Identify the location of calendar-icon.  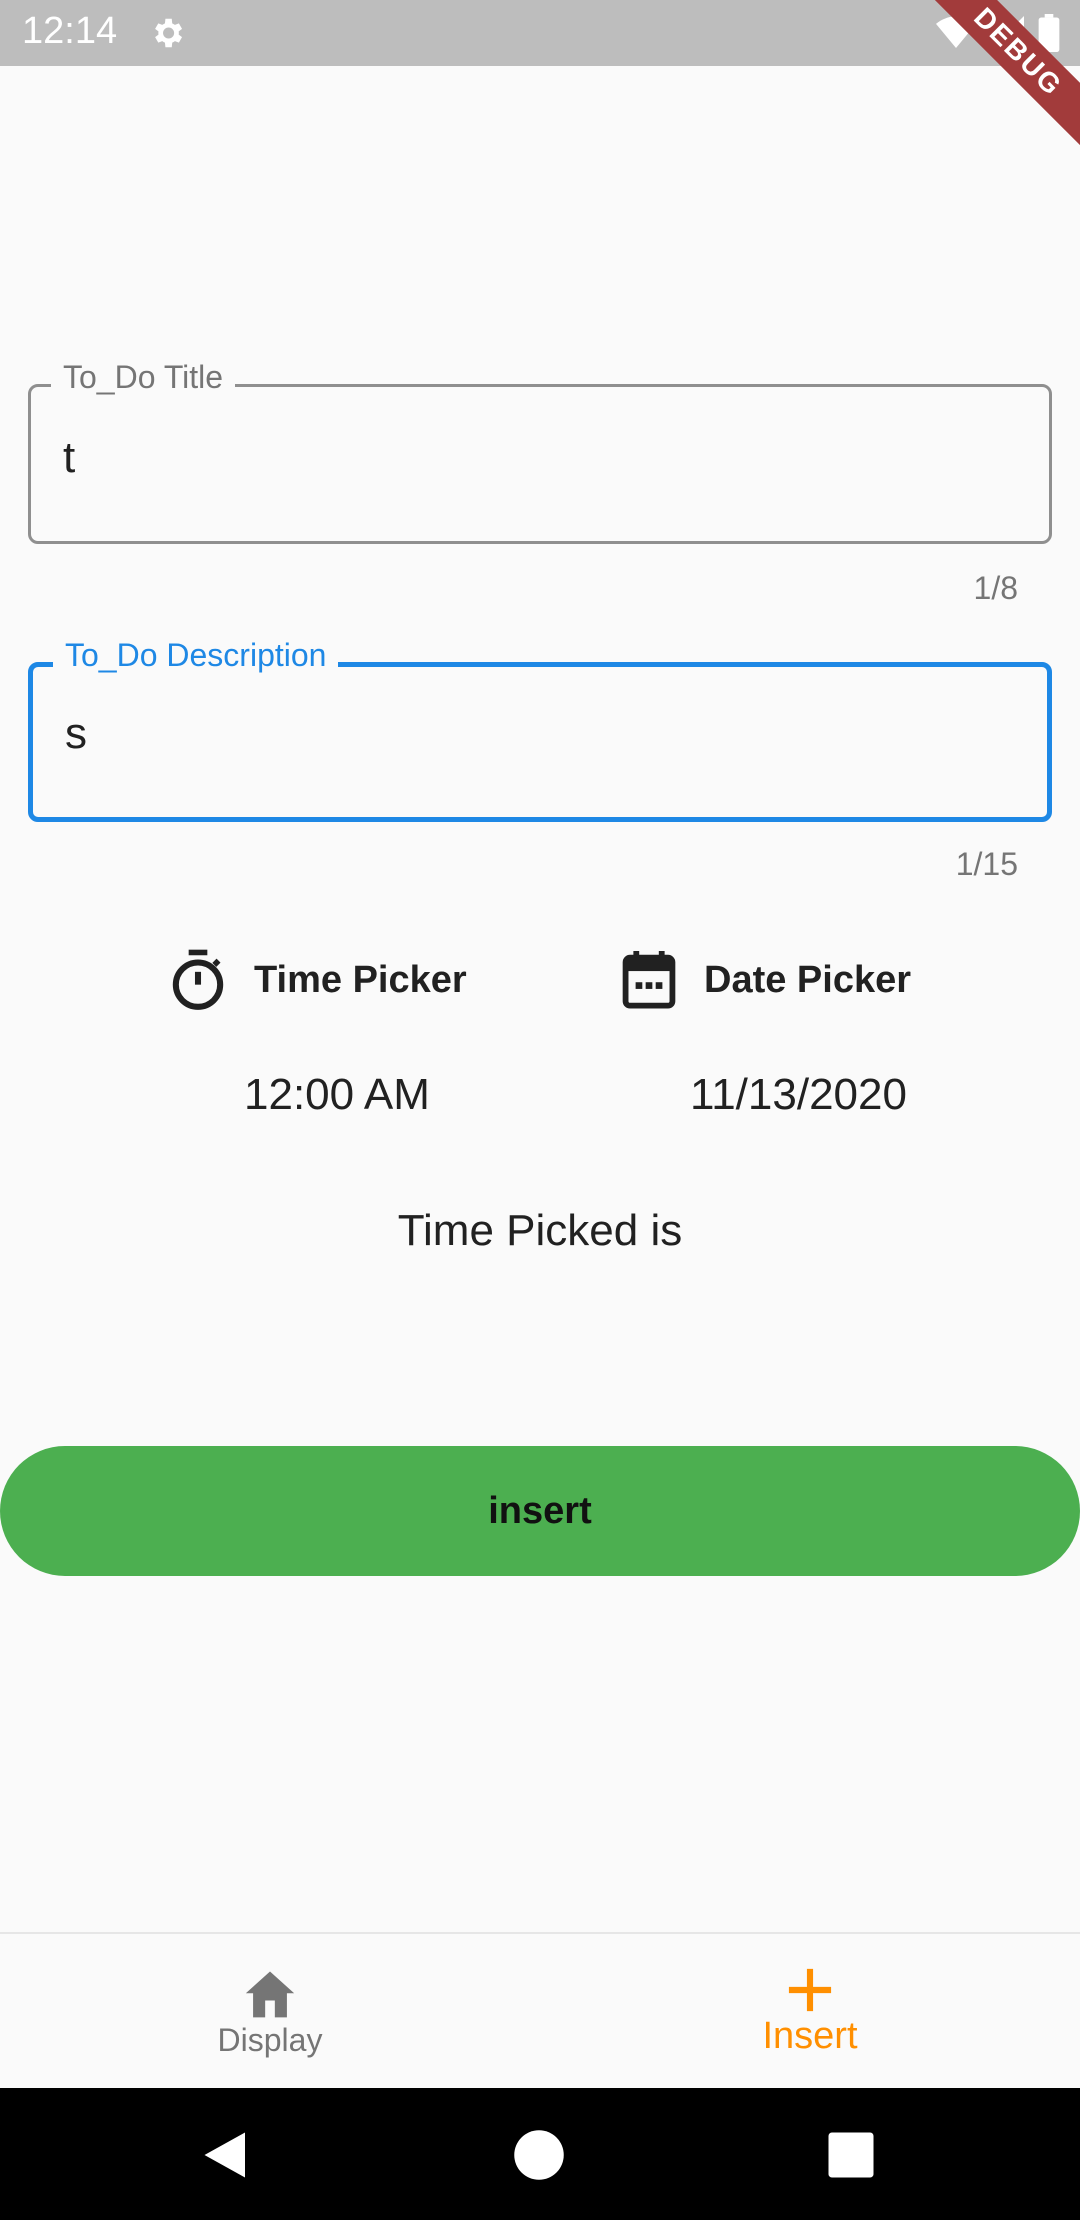
(649, 980).